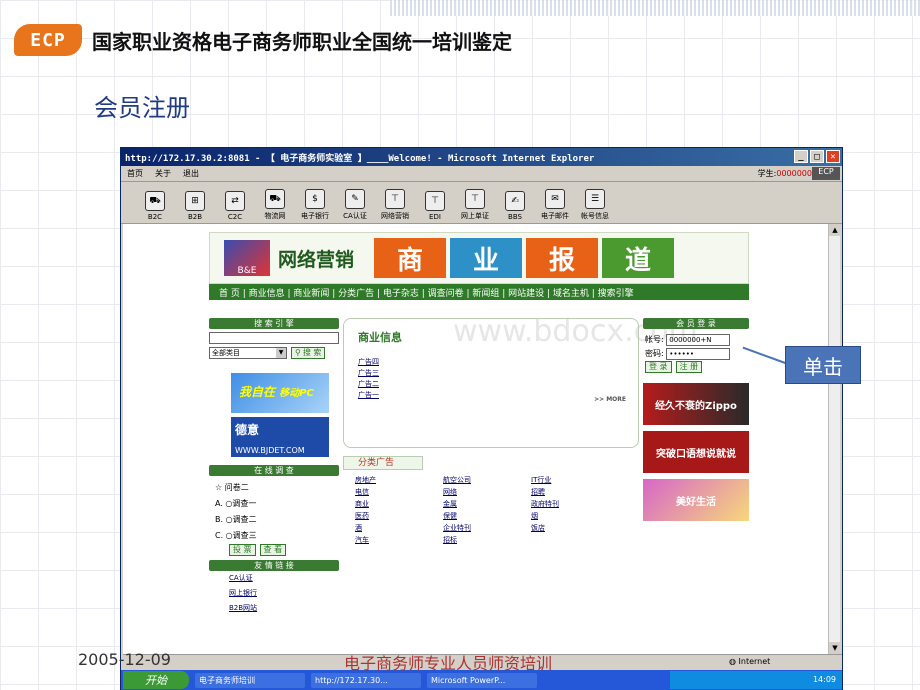 The width and height of the screenshot is (920, 690). Describe the element at coordinates (142, 108) in the screenshot. I see `slide-subtitle: 会员注册` at that location.